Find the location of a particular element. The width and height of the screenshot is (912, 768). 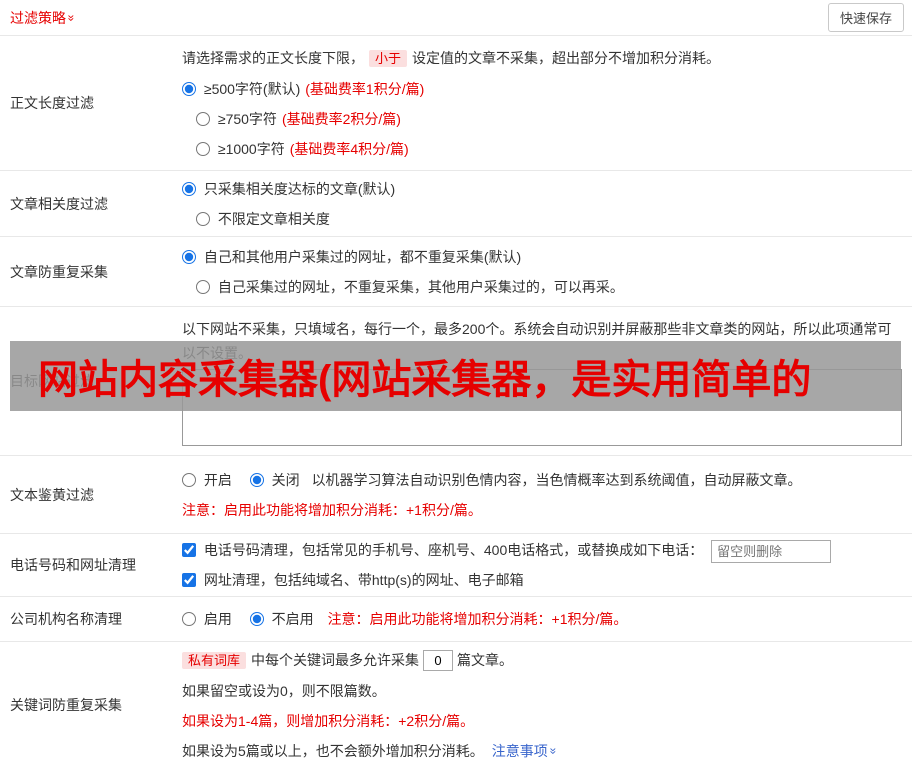

company-clean-line: 启用 不启用 注意：启用此功能将增加积分消耗：+1积分/篇。 is located at coordinates (542, 619).